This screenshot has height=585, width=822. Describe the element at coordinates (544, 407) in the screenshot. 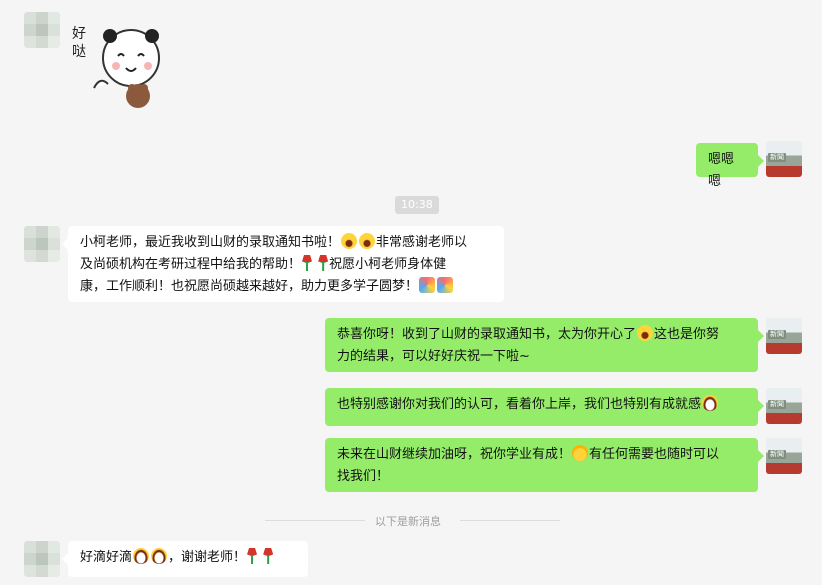

I see `message-bubble-sent: 也特别感谢你对我们的认可，看着你上岸，我们也特别有成就感` at that location.